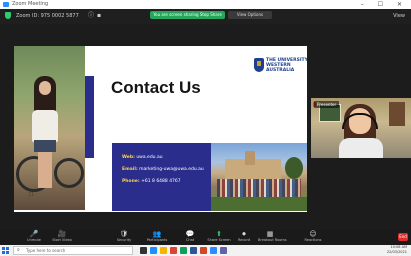  I want to click on contact-phone: Phone: +61 8 6488 4767, so click(151, 181).